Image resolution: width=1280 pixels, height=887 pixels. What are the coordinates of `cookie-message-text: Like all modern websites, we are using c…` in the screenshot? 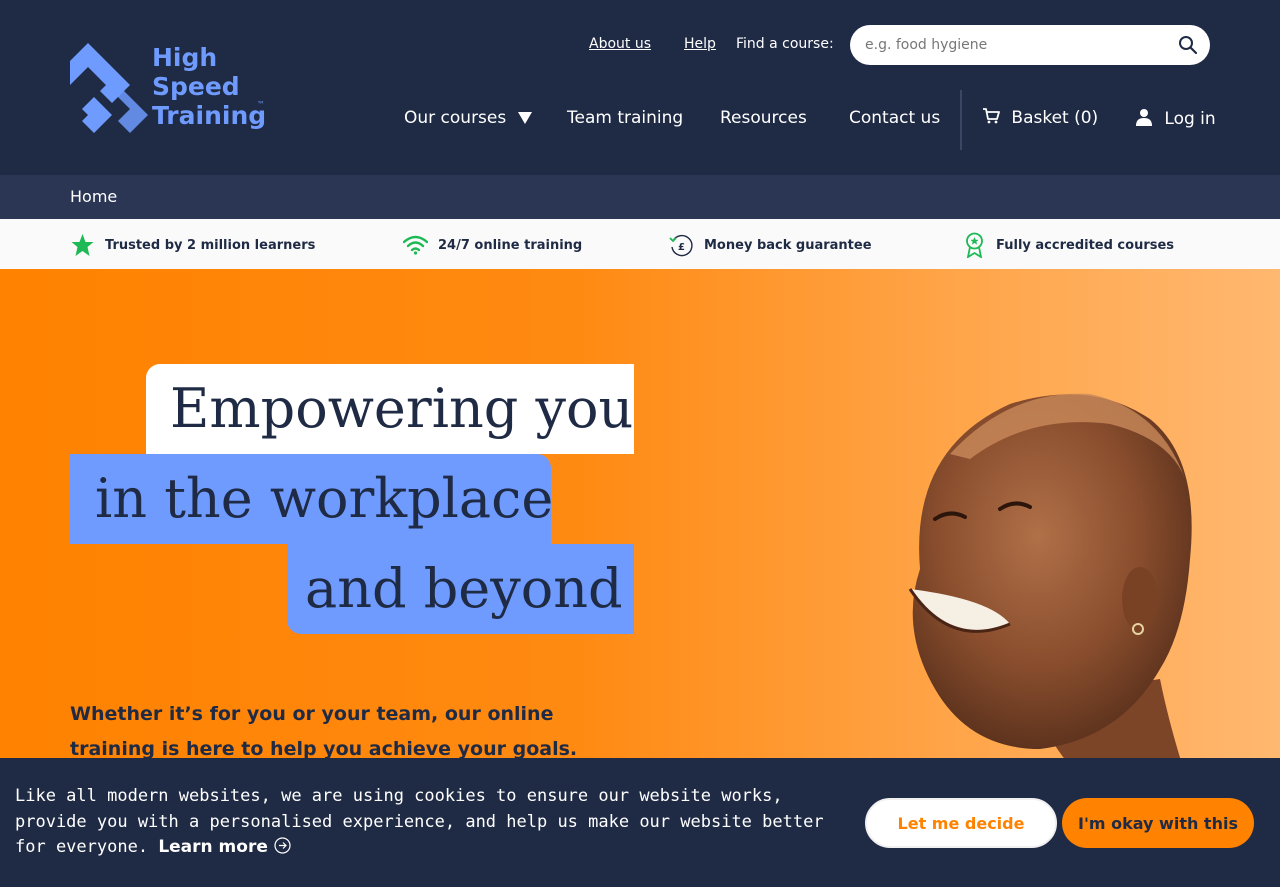 It's located at (419, 821).